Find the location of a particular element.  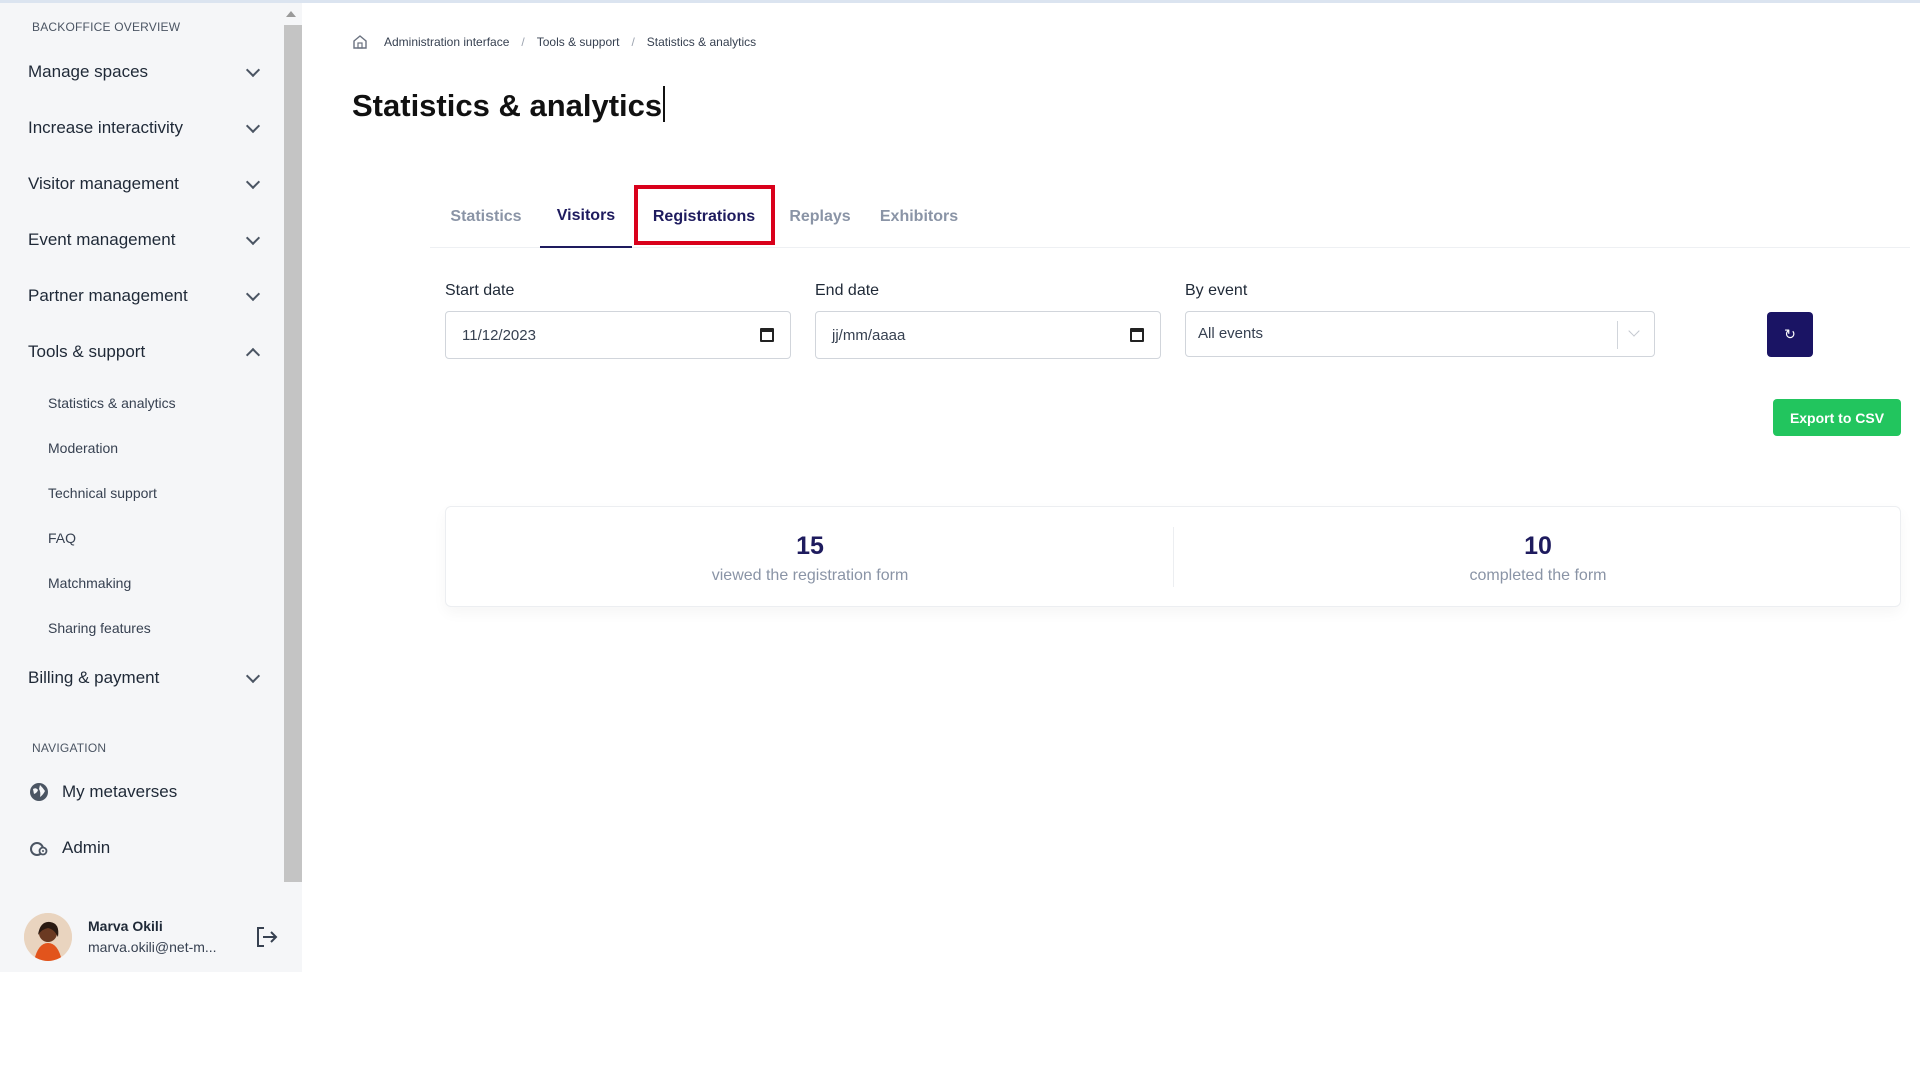

sidebar-subitem-statistics-analytics: Statistics & analytics is located at coordinates (112, 403).